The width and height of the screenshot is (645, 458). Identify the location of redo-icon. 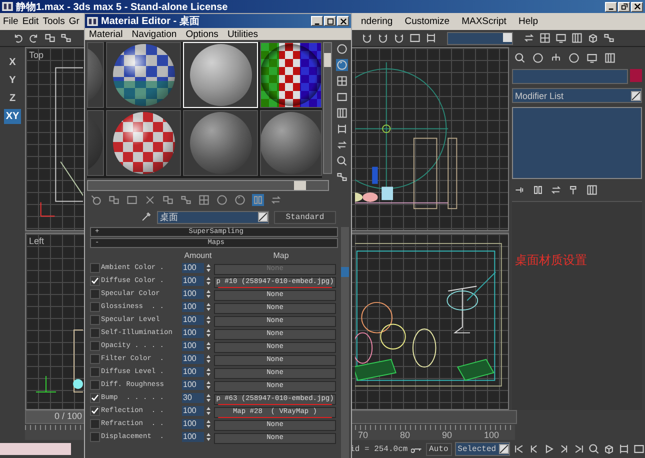
(34, 38).